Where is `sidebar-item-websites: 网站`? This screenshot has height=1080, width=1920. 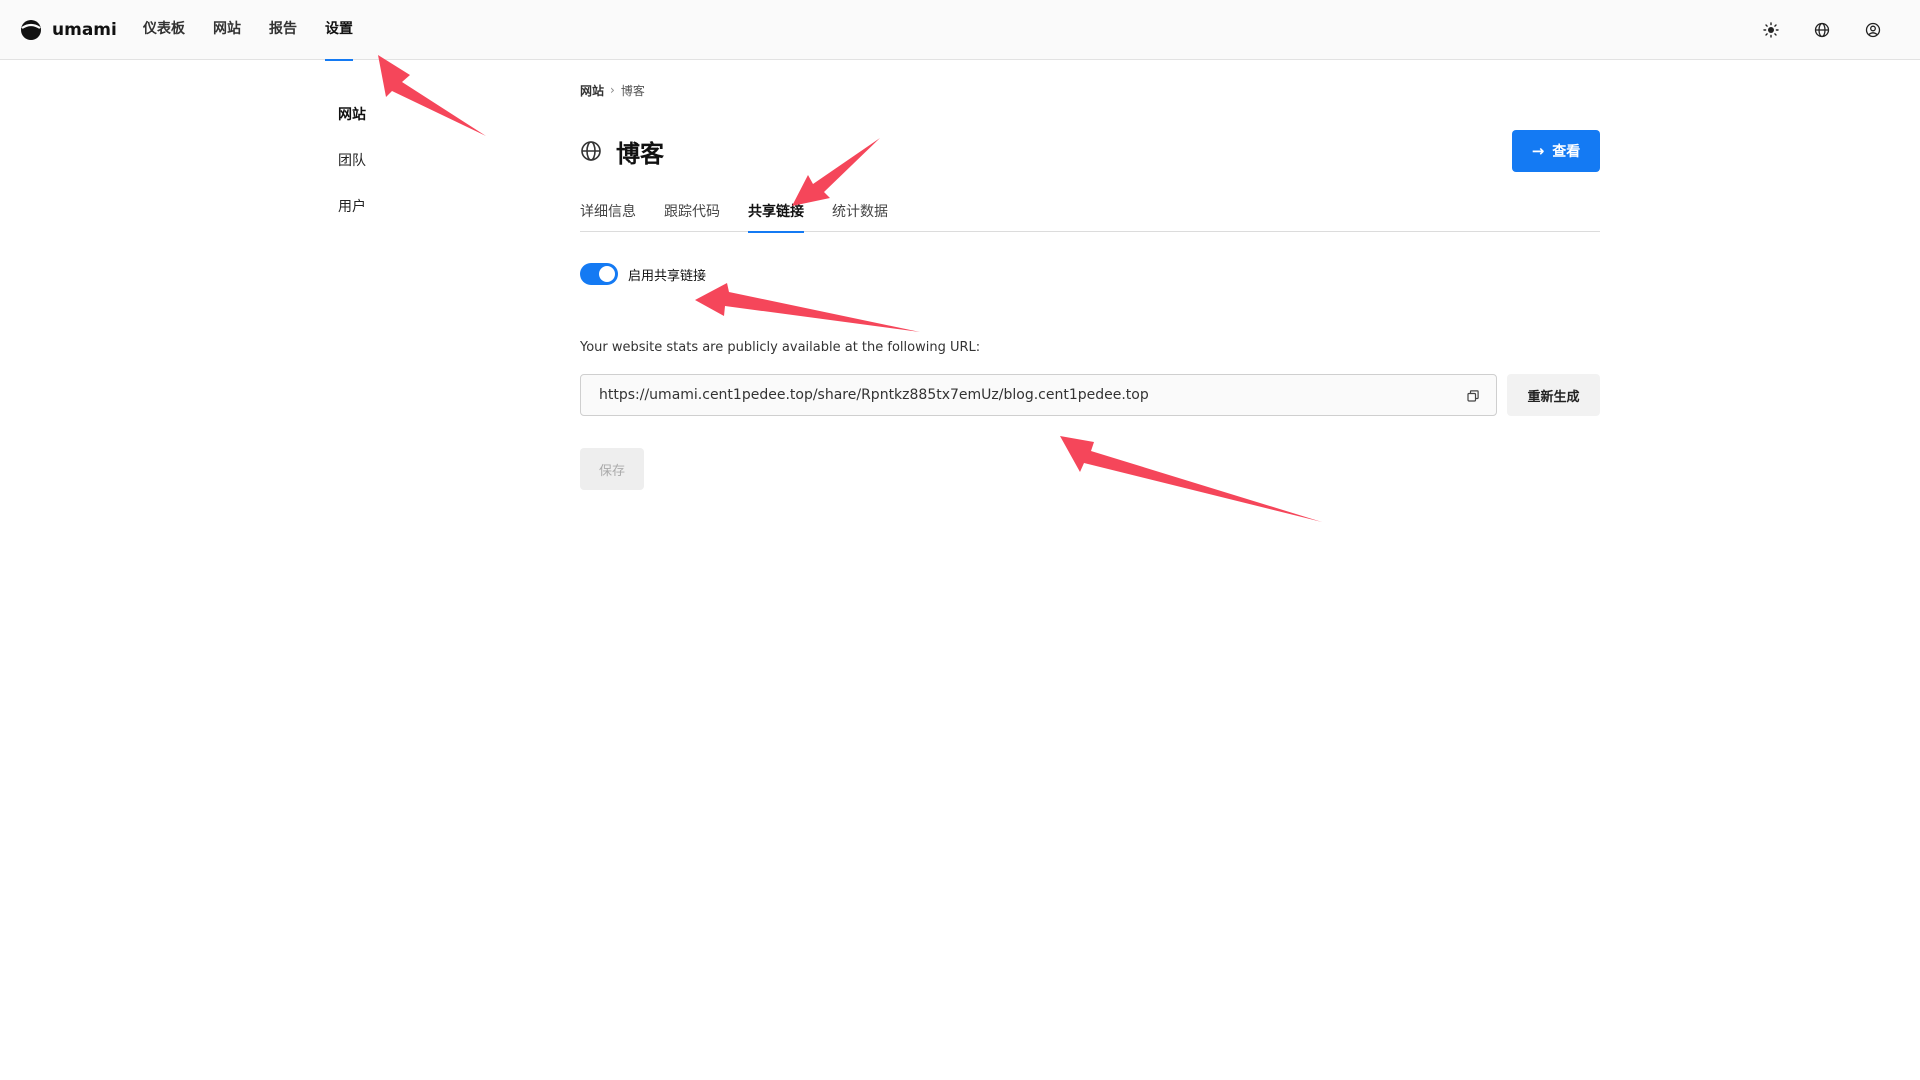
sidebar-item-websites: 网站 is located at coordinates (352, 115).